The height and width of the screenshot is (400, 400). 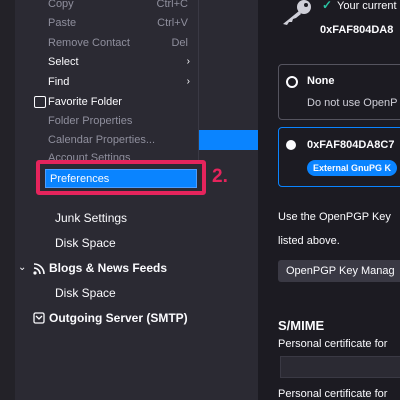 I want to click on shortcut-remove-contact: Del, so click(x=179, y=43).